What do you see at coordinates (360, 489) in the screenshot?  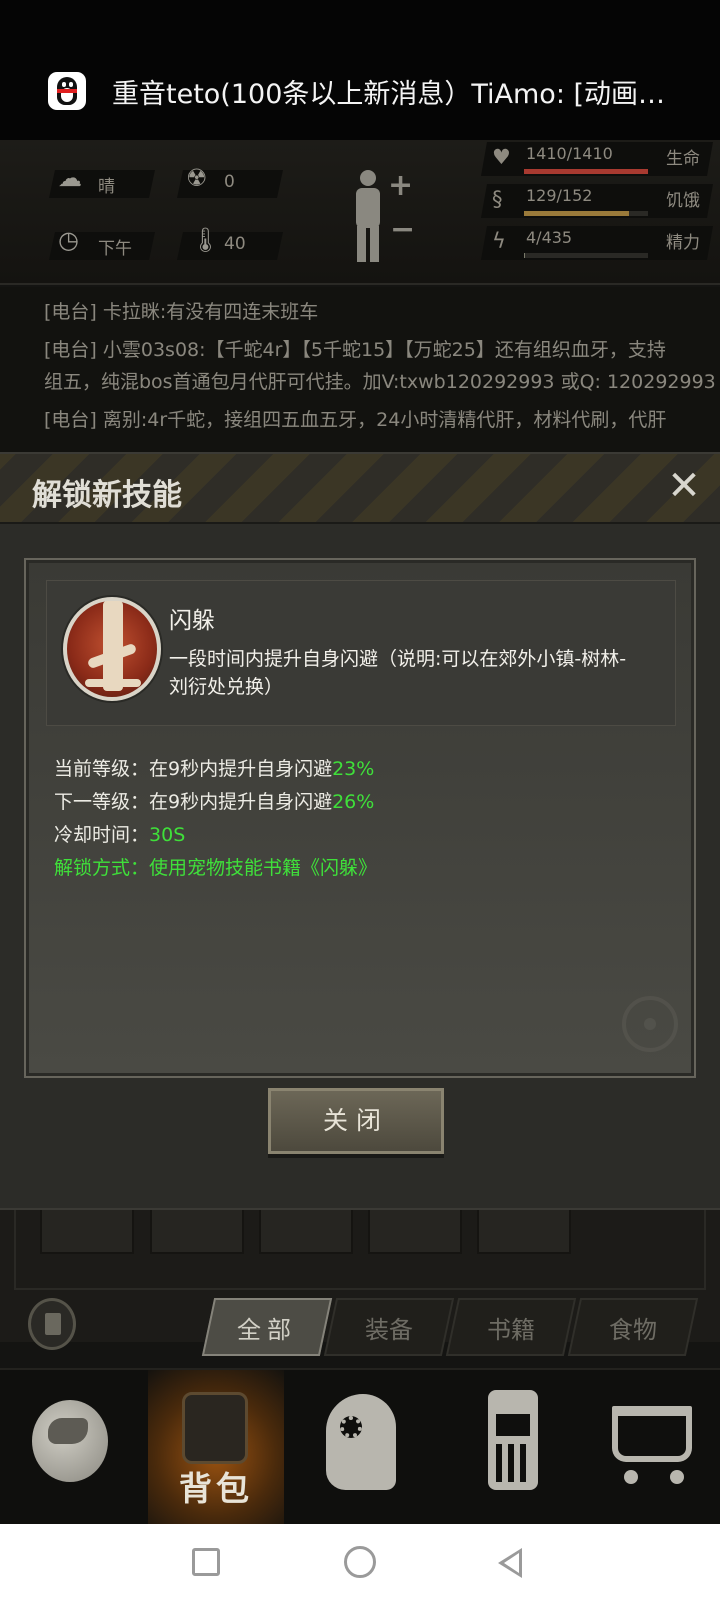 I see `dialog-header: 解锁新技能 ✕` at bounding box center [360, 489].